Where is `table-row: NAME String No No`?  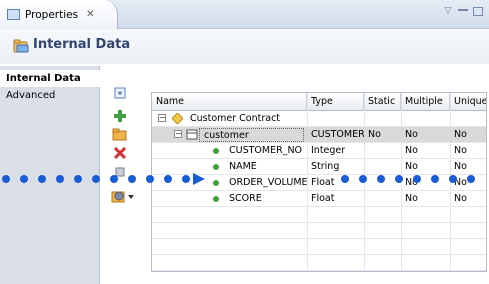
table-row: NAME String No No is located at coordinates (319, 167).